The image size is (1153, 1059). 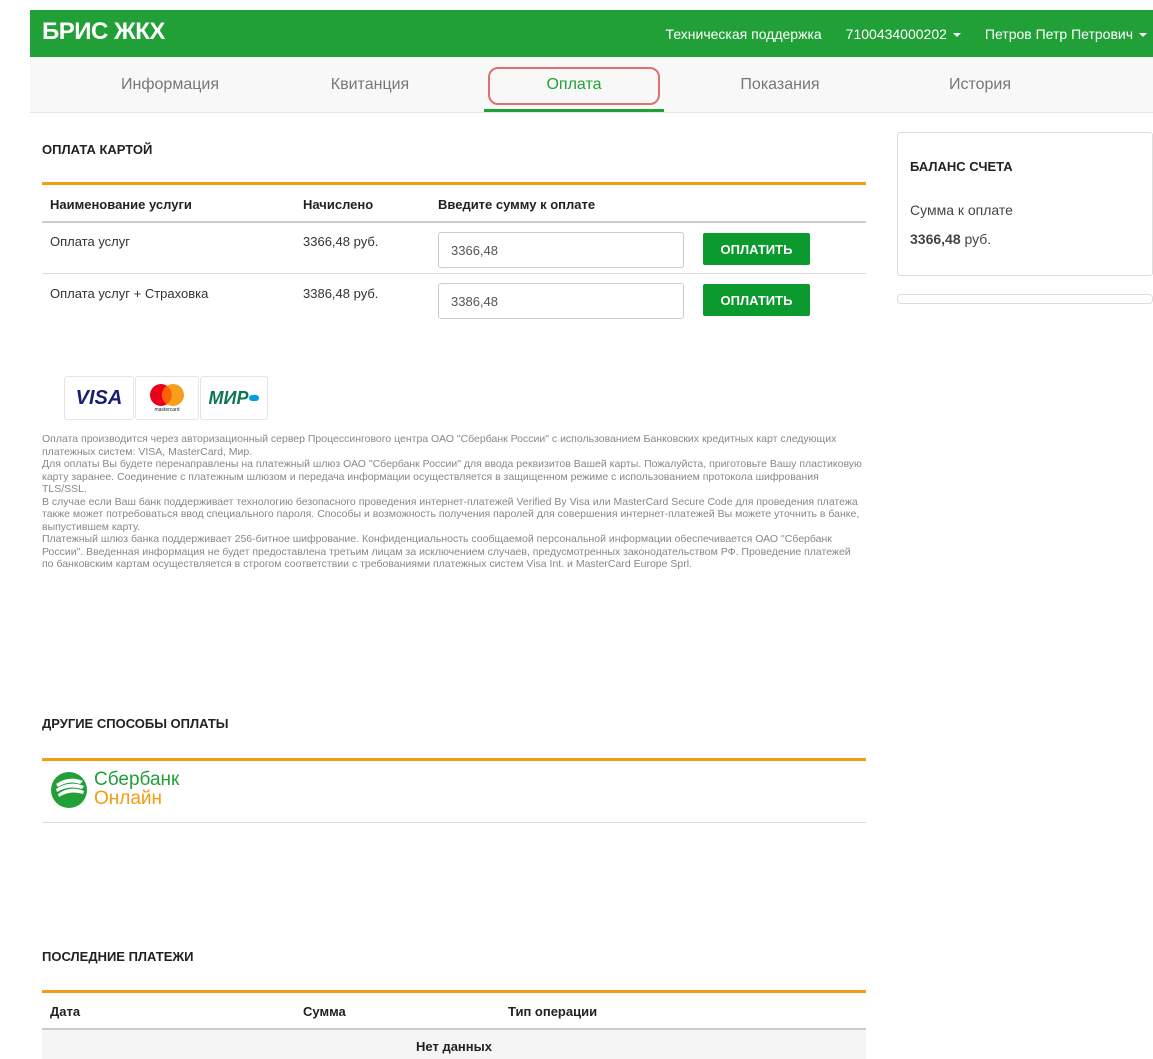 I want to click on tab-active-underline, so click(x=574, y=110).